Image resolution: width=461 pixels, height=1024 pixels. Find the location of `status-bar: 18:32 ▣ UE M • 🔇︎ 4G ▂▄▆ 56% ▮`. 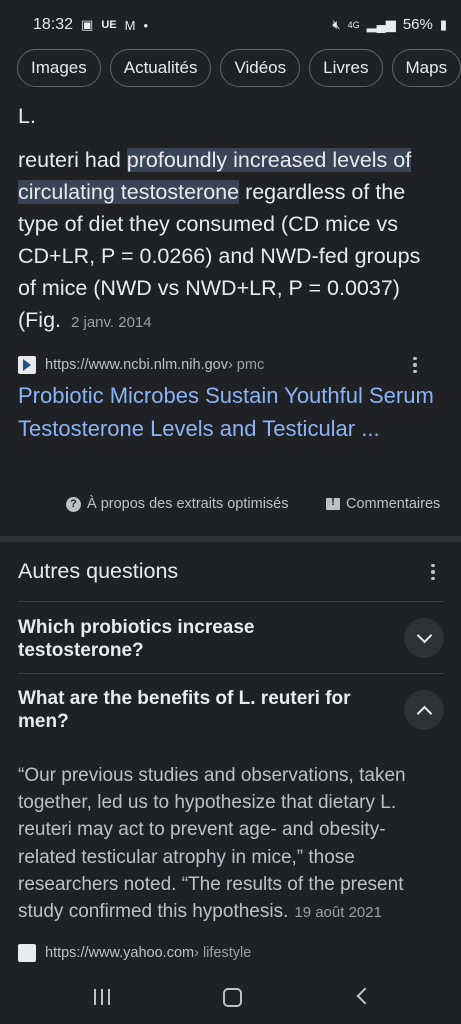

status-bar: 18:32 ▣ UE M • 🔇︎ 4G ▂▄▆ 56% ▮ is located at coordinates (230, 25).